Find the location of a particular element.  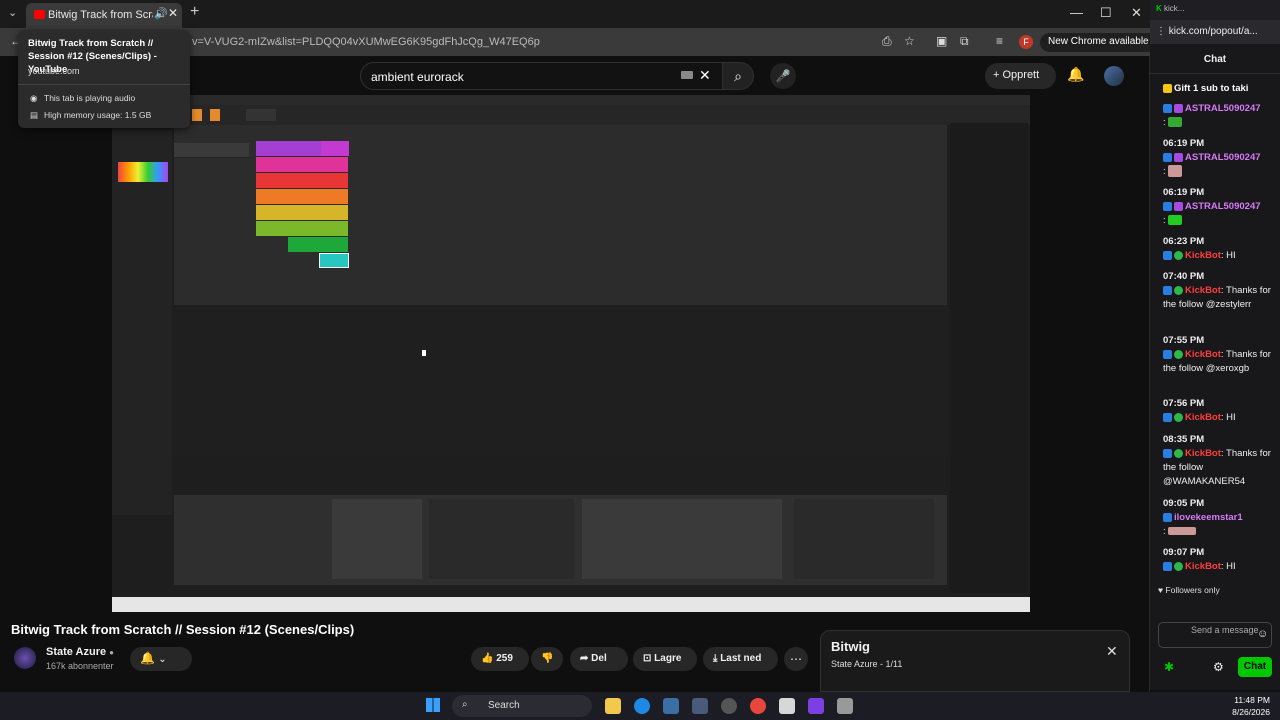

keyboard-icon is located at coordinates (687, 75).